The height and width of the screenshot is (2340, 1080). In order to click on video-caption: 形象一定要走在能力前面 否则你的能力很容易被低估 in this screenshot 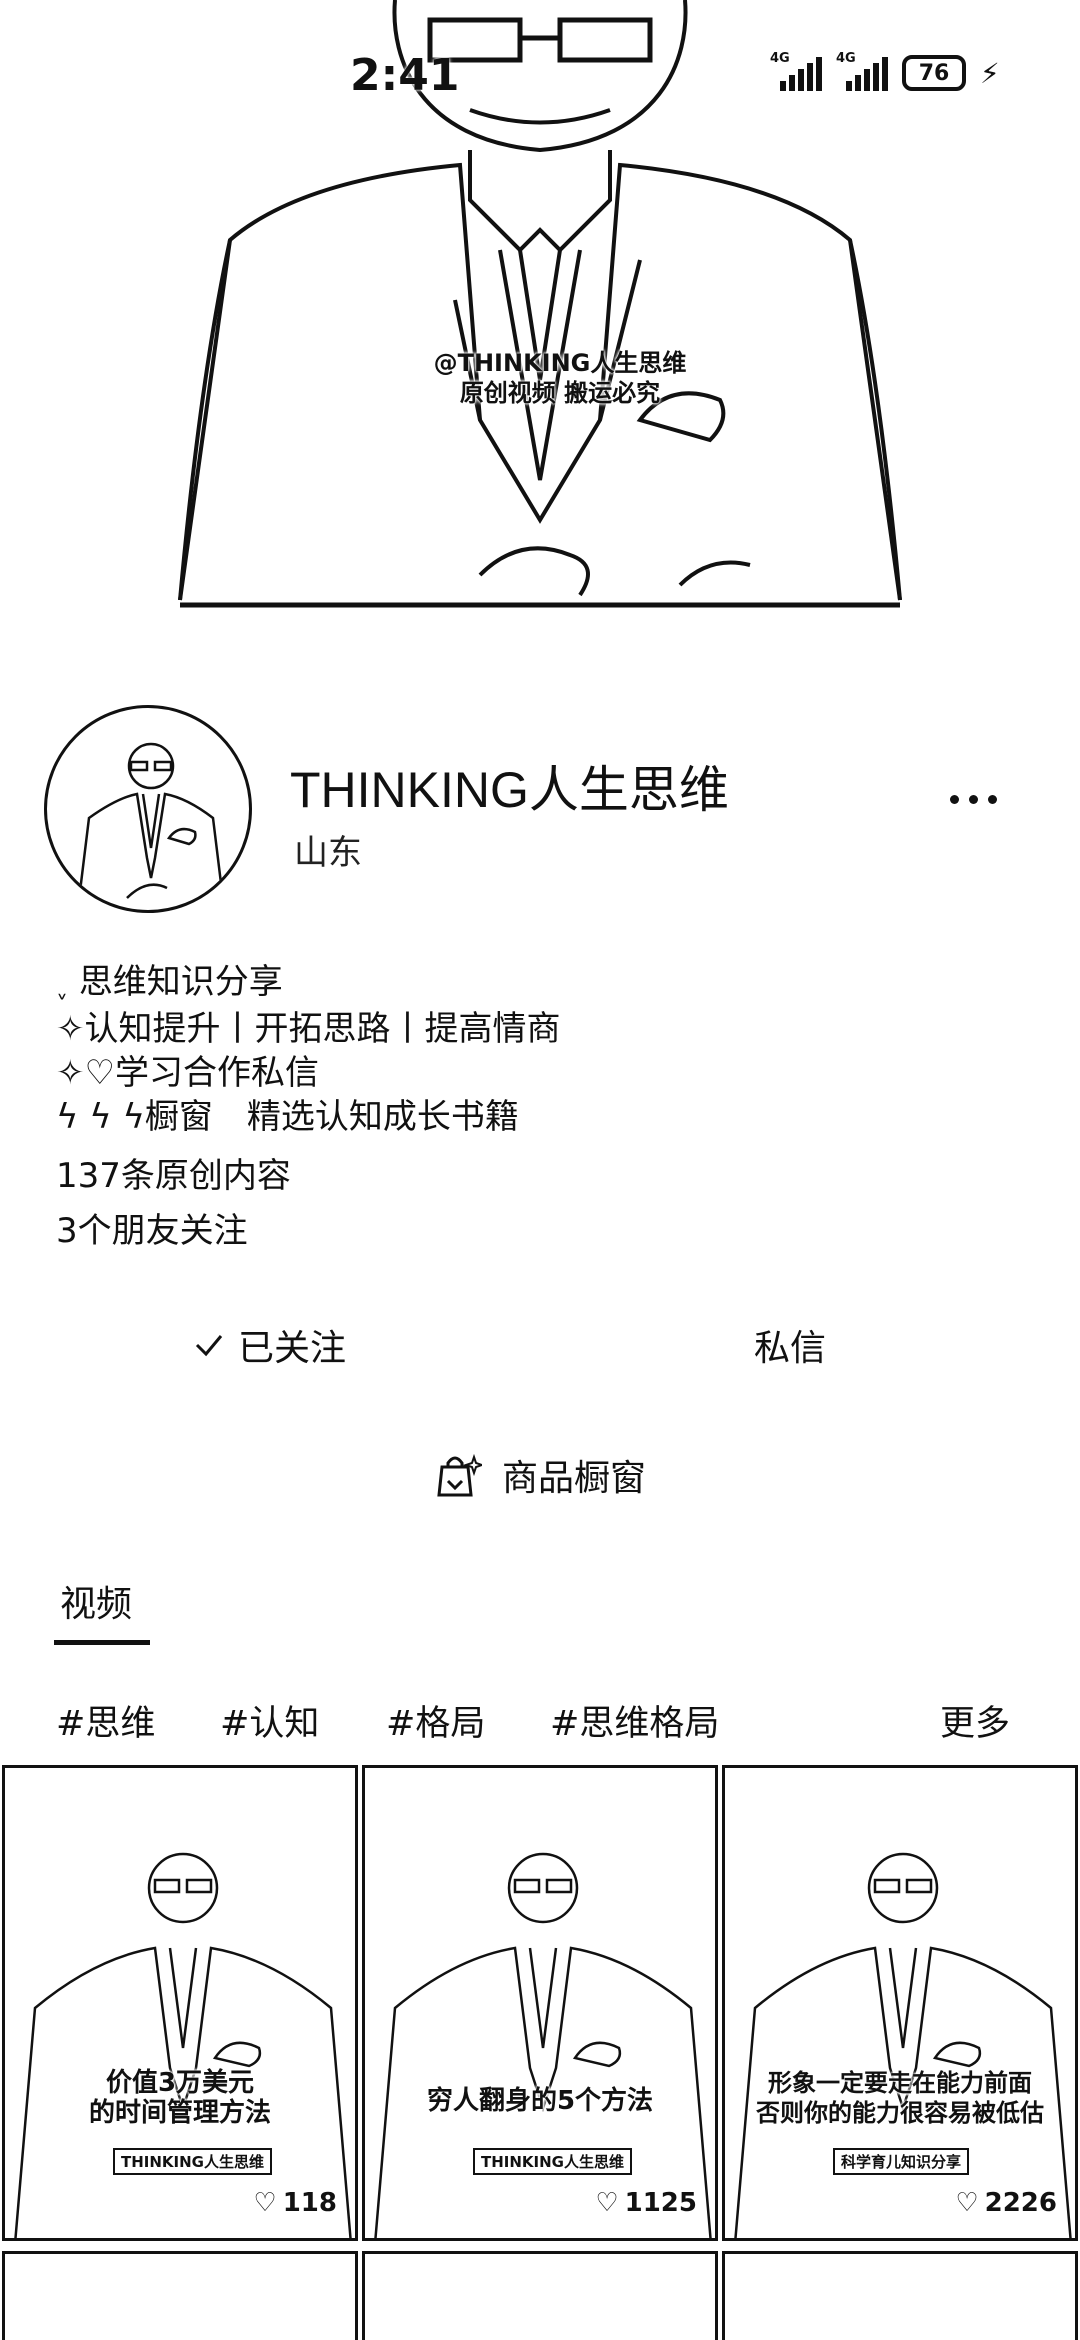, I will do `click(900, 2098)`.